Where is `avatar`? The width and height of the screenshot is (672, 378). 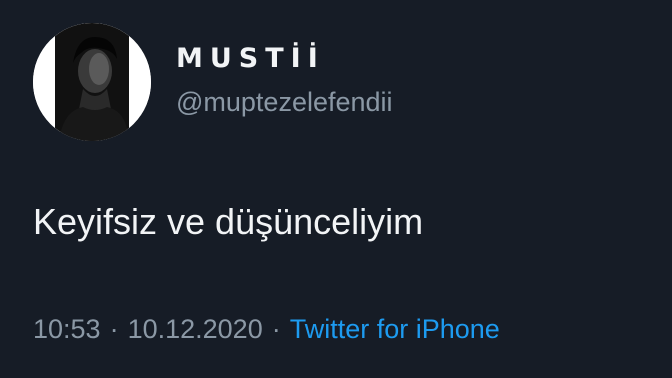
avatar is located at coordinates (92, 82).